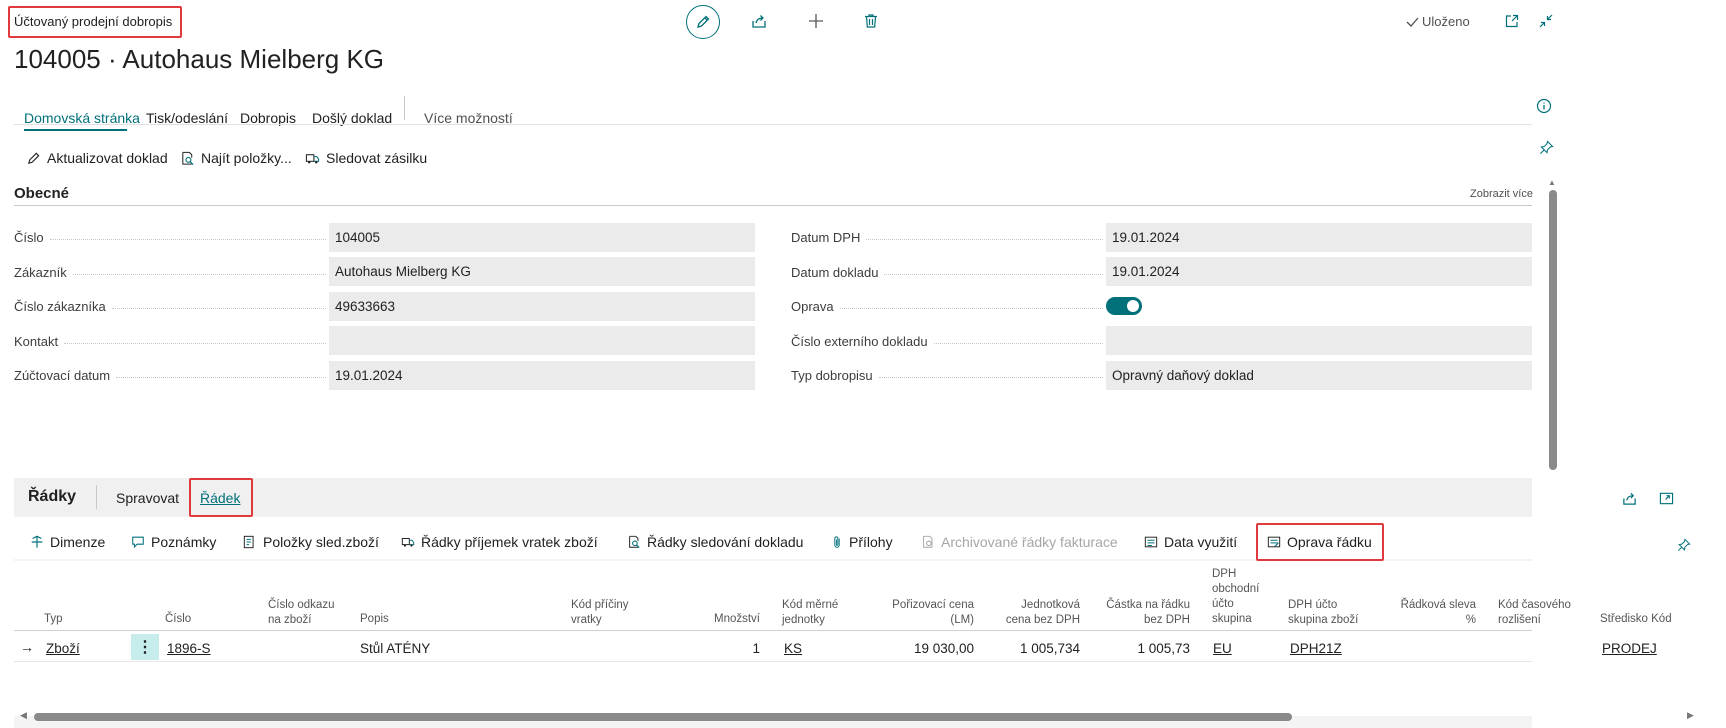  Describe the element at coordinates (96, 497) in the screenshot. I see `lines-title-divider` at that location.